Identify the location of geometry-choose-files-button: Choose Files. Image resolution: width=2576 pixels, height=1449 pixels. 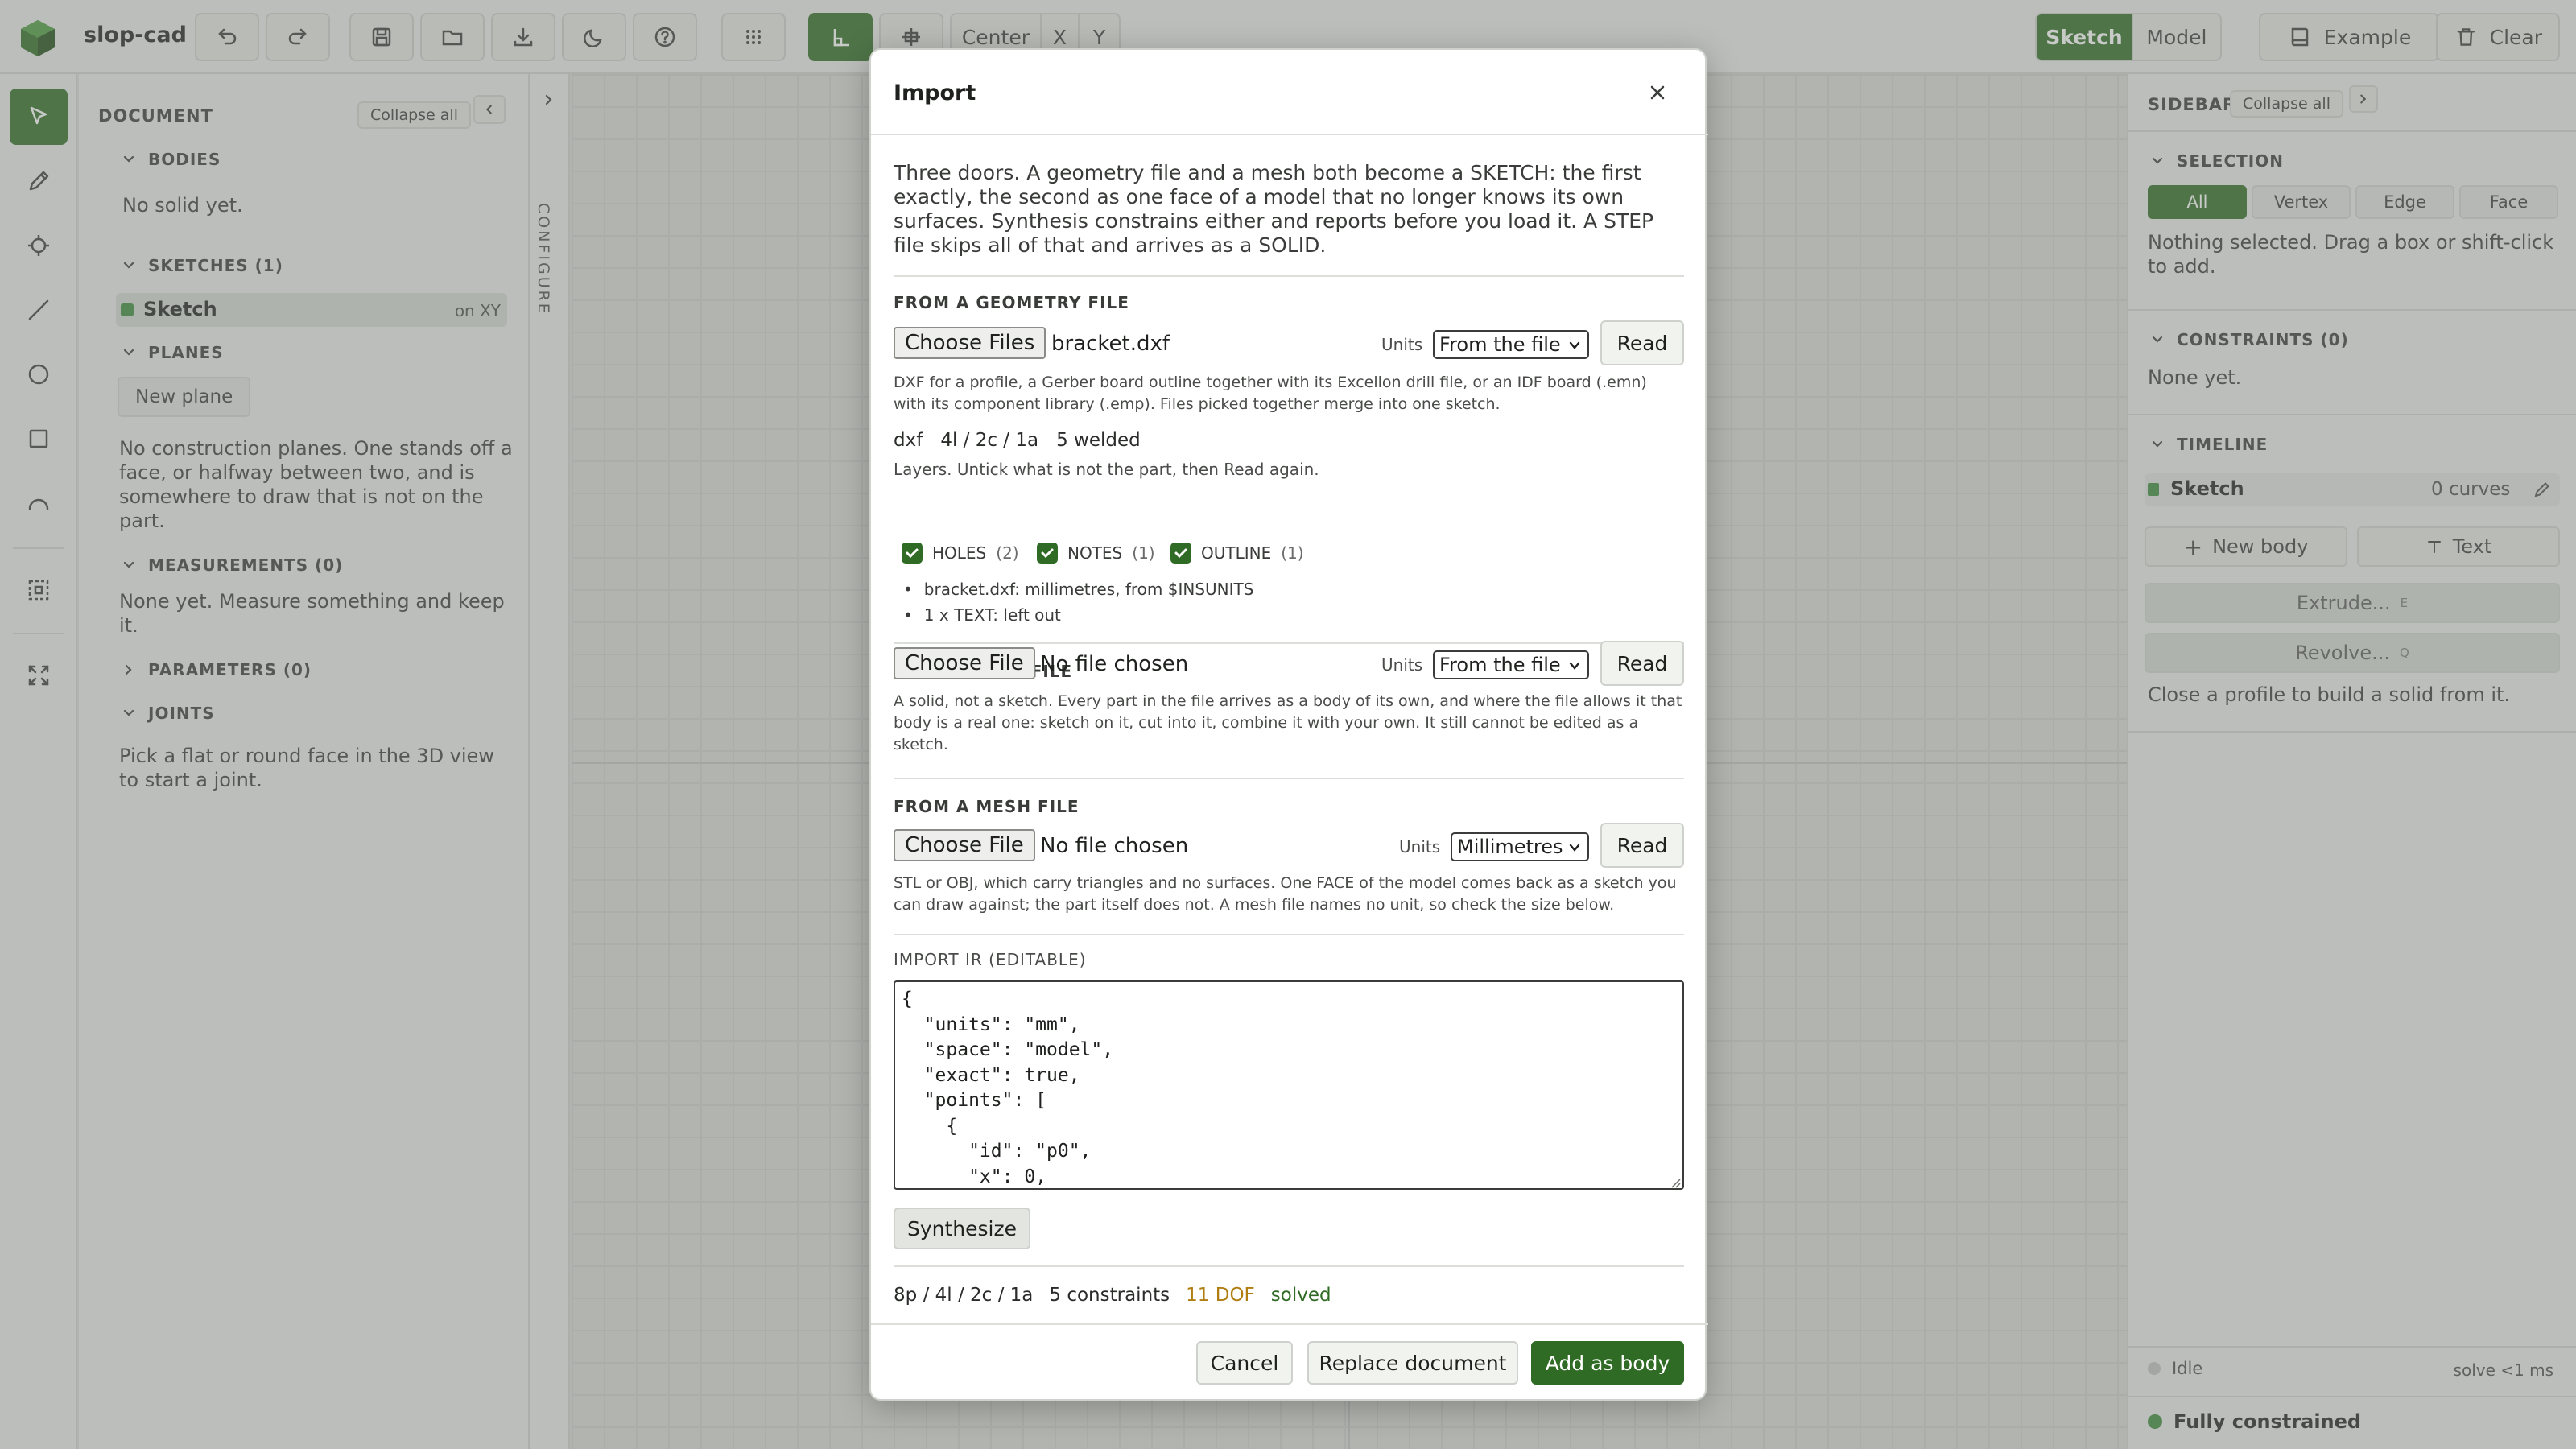
(970, 343).